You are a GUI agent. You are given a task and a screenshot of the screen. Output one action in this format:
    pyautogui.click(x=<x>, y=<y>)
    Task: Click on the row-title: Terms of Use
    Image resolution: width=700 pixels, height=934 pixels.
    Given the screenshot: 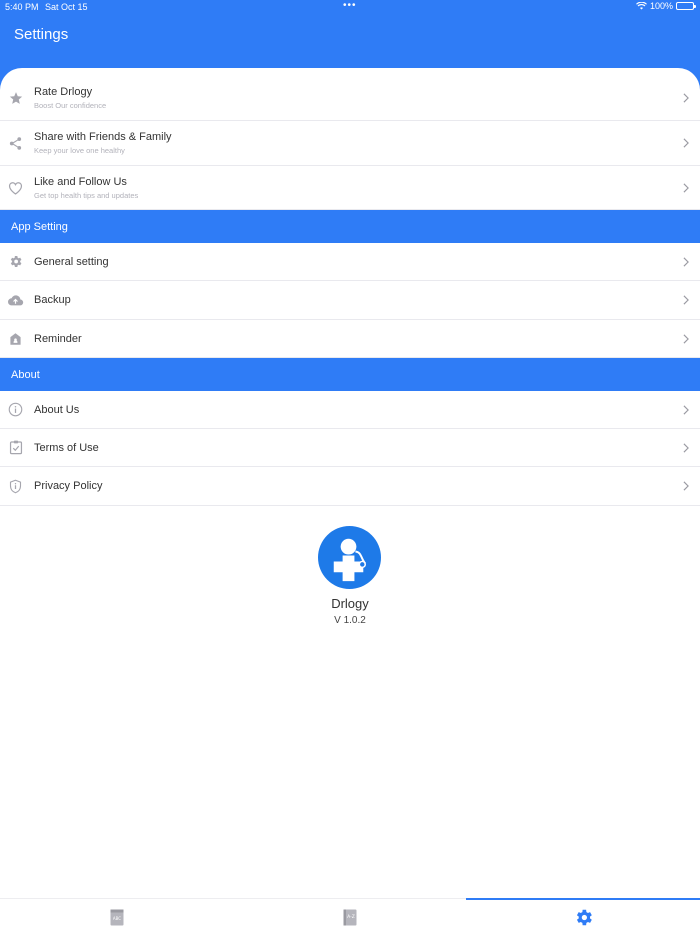 What is the action you would take?
    pyautogui.click(x=66, y=447)
    